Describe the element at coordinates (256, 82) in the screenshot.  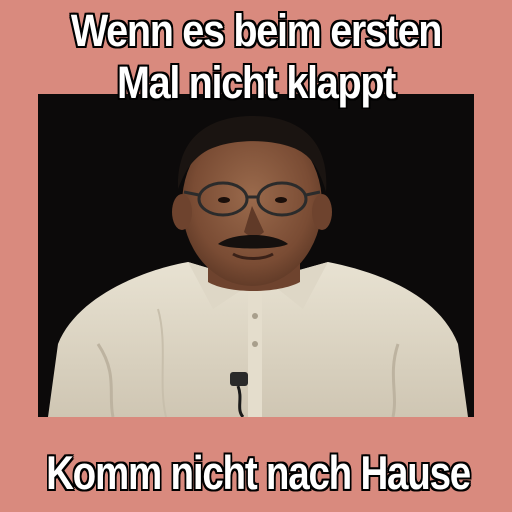
I see `top-caption-line-2: Mal nicht klappt` at that location.